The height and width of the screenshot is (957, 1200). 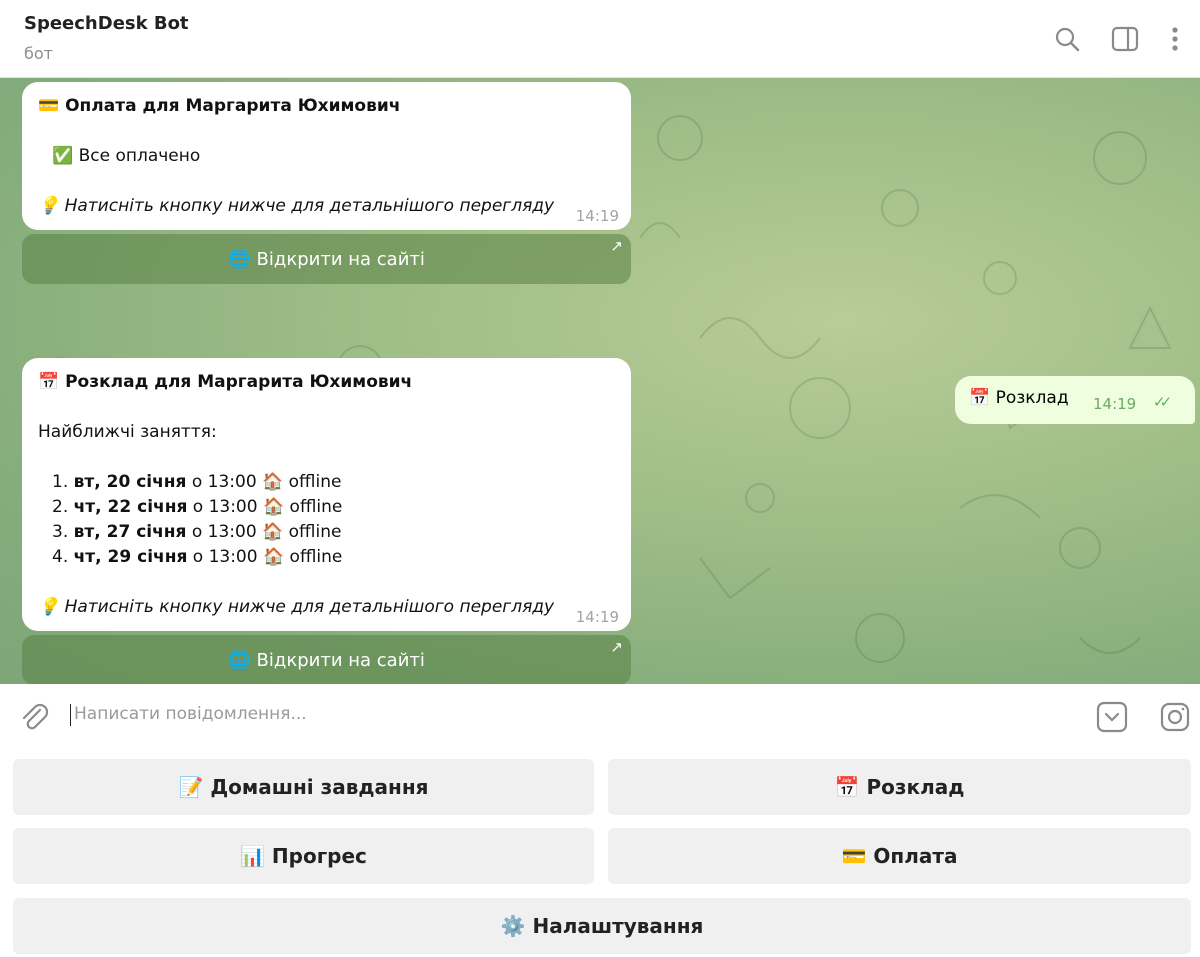 What do you see at coordinates (139, 156) in the screenshot?
I see `payment-status-text: Все оплачено` at bounding box center [139, 156].